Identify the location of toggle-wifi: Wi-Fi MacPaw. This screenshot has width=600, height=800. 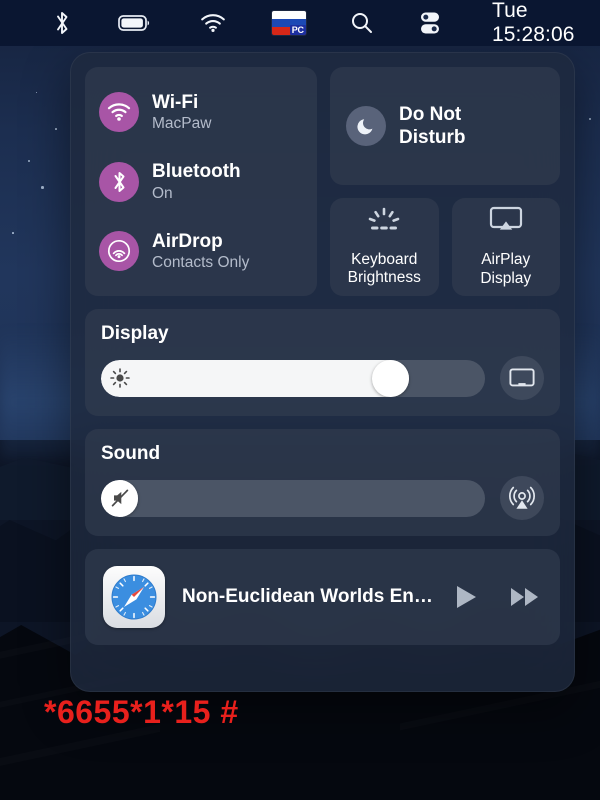
(201, 112).